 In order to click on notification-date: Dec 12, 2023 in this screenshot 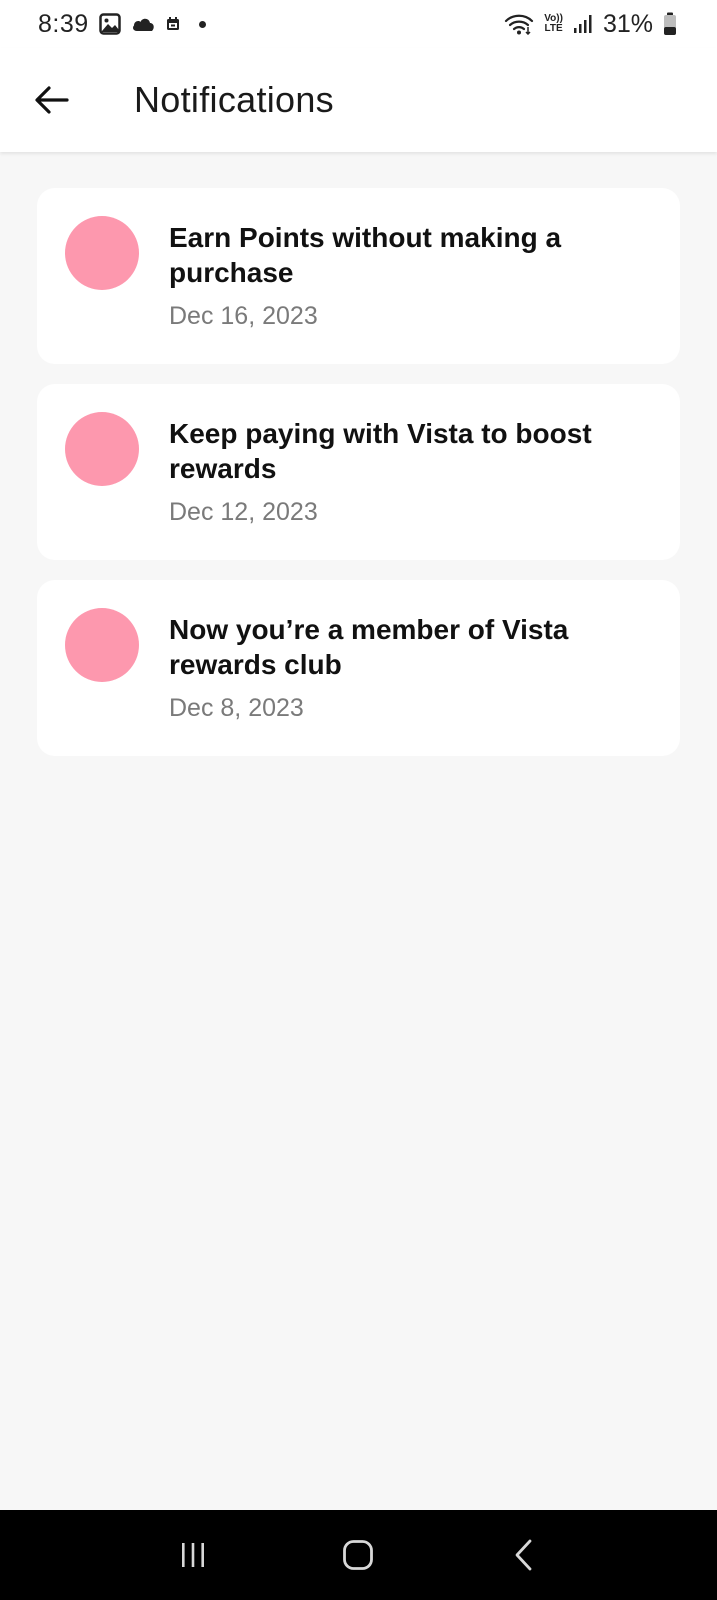, I will do `click(243, 512)`.